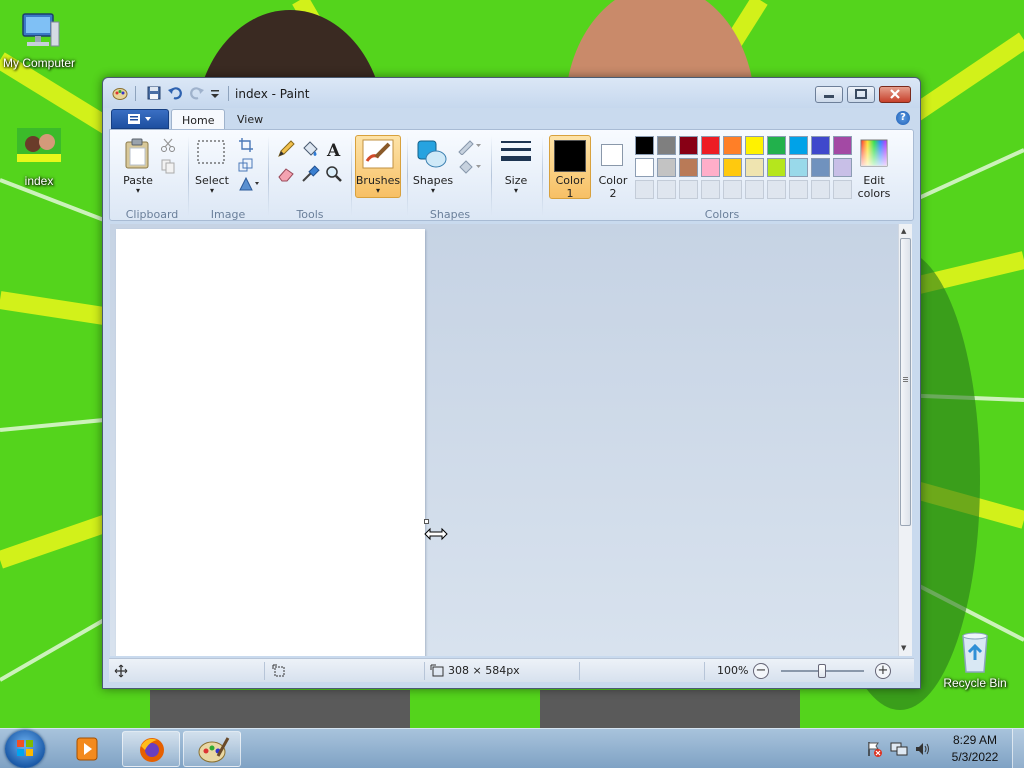  I want to click on tab-home: Home, so click(198, 119).